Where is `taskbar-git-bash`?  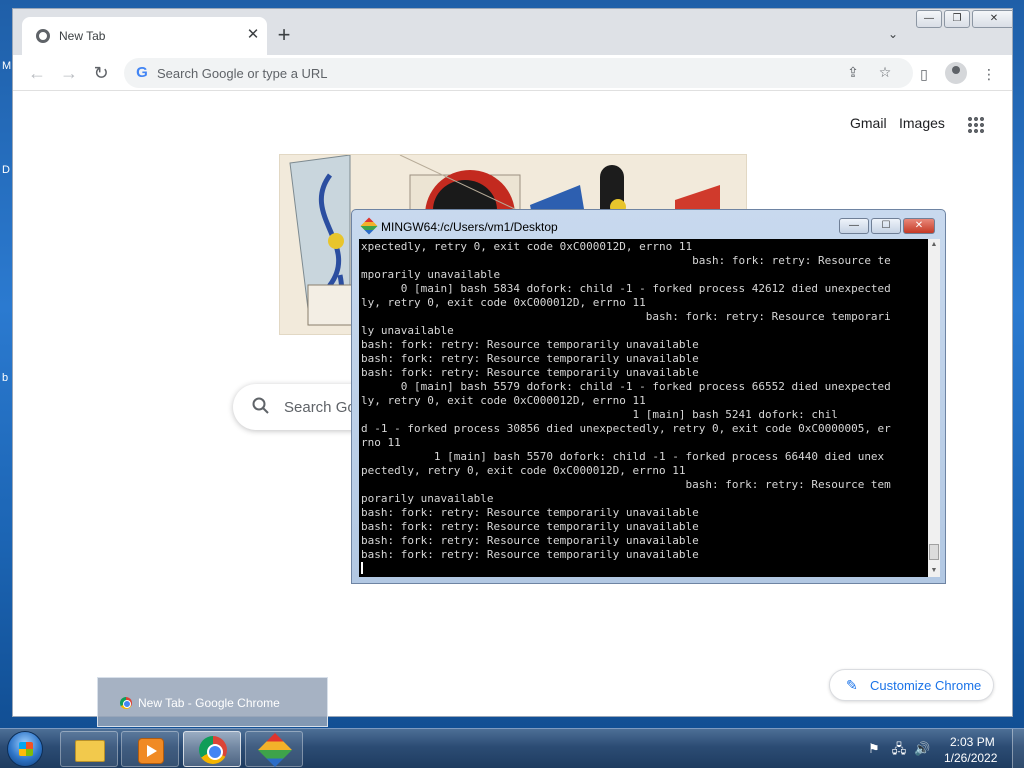 taskbar-git-bash is located at coordinates (274, 749).